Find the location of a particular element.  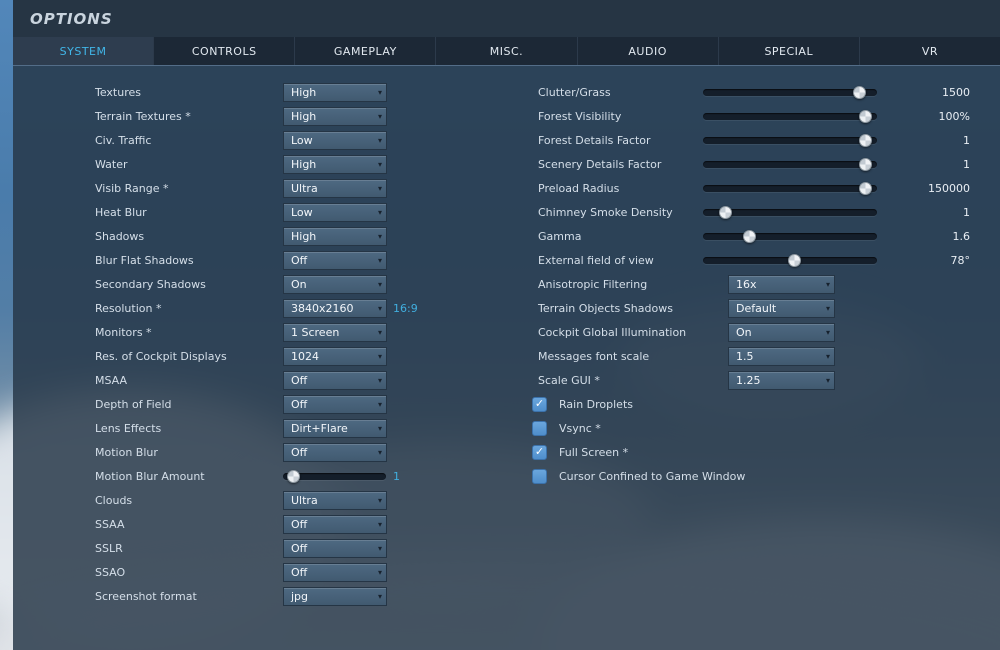

row-preload-radius: Preload Radius 150000 is located at coordinates (506, 189).